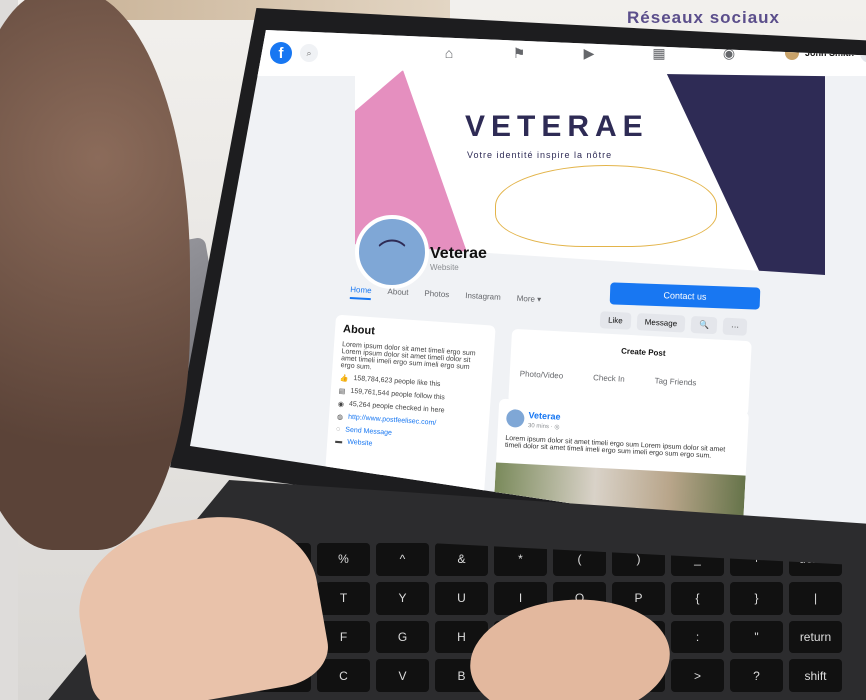 The width and height of the screenshot is (866, 700). What do you see at coordinates (589, 53) in the screenshot?
I see `watch-icon: ▶` at bounding box center [589, 53].